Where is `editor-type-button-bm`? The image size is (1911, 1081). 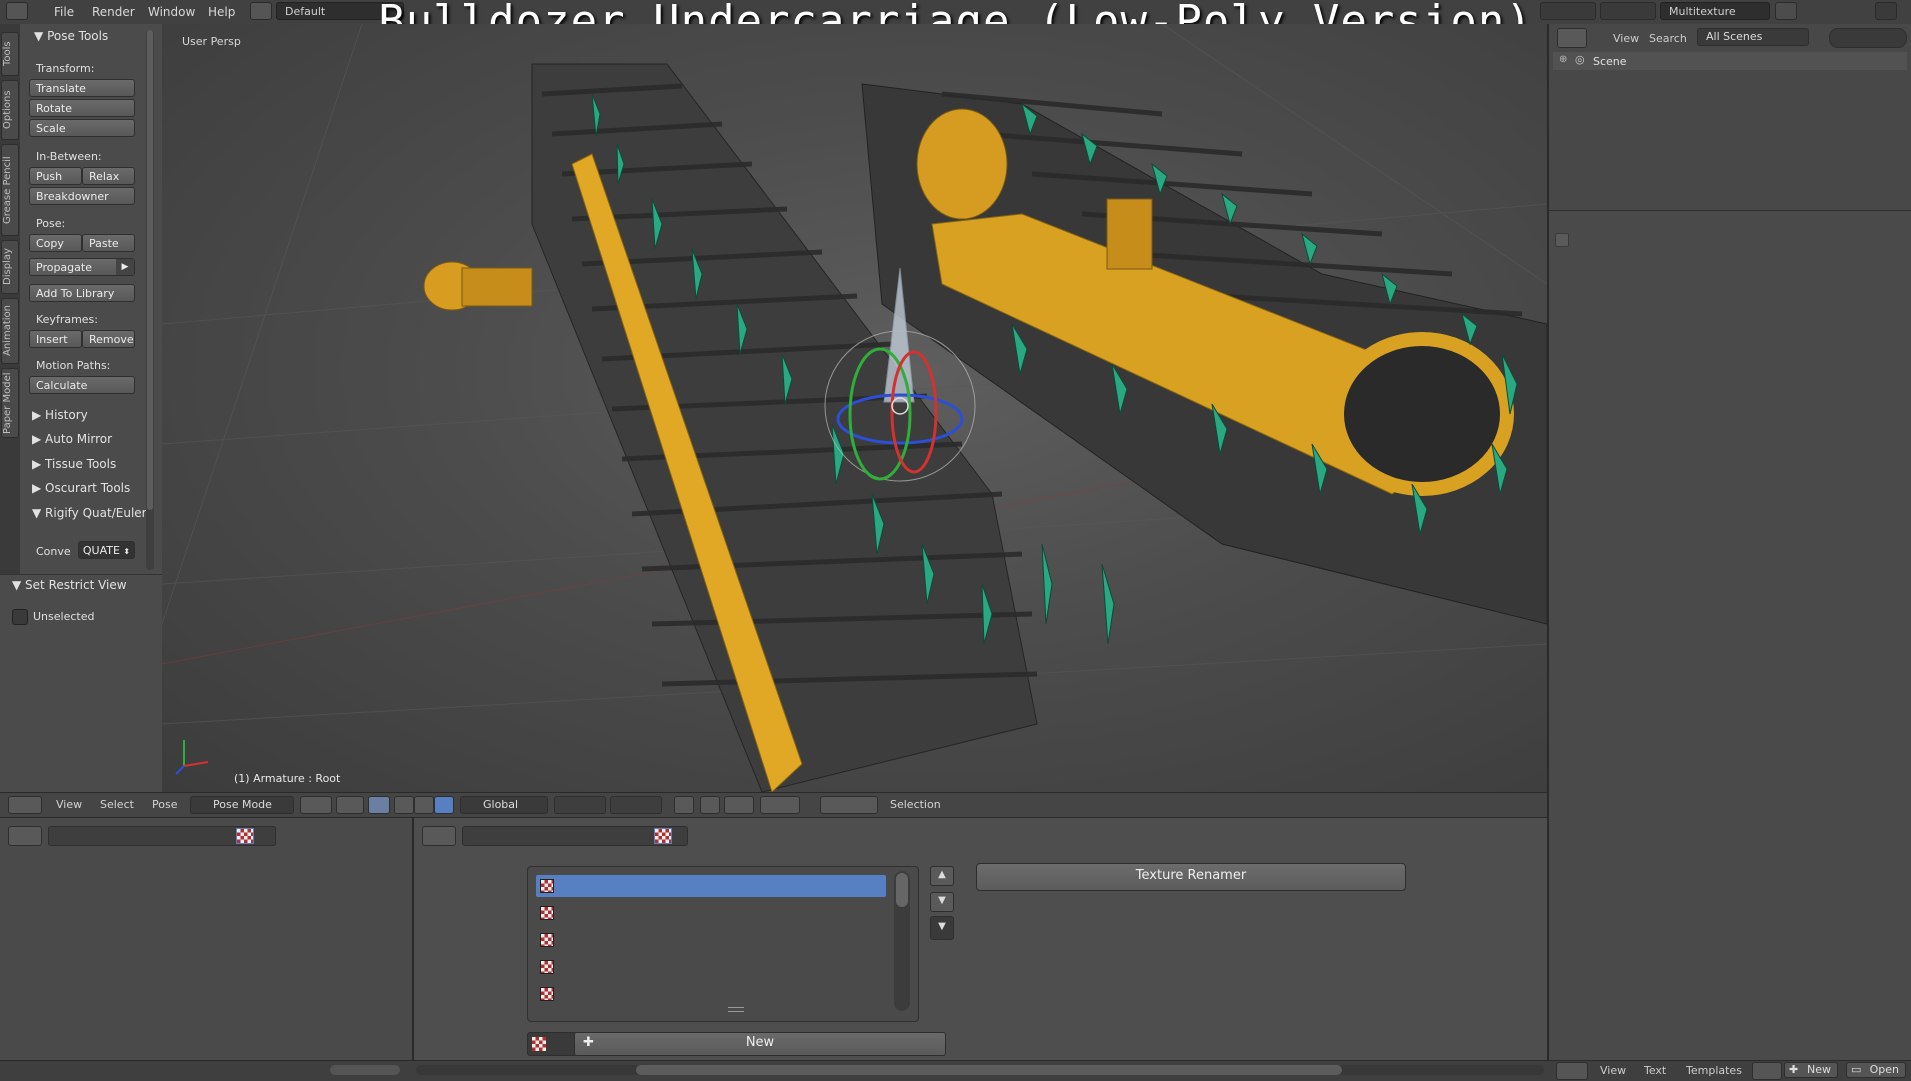
editor-type-button-bm is located at coordinates (439, 836).